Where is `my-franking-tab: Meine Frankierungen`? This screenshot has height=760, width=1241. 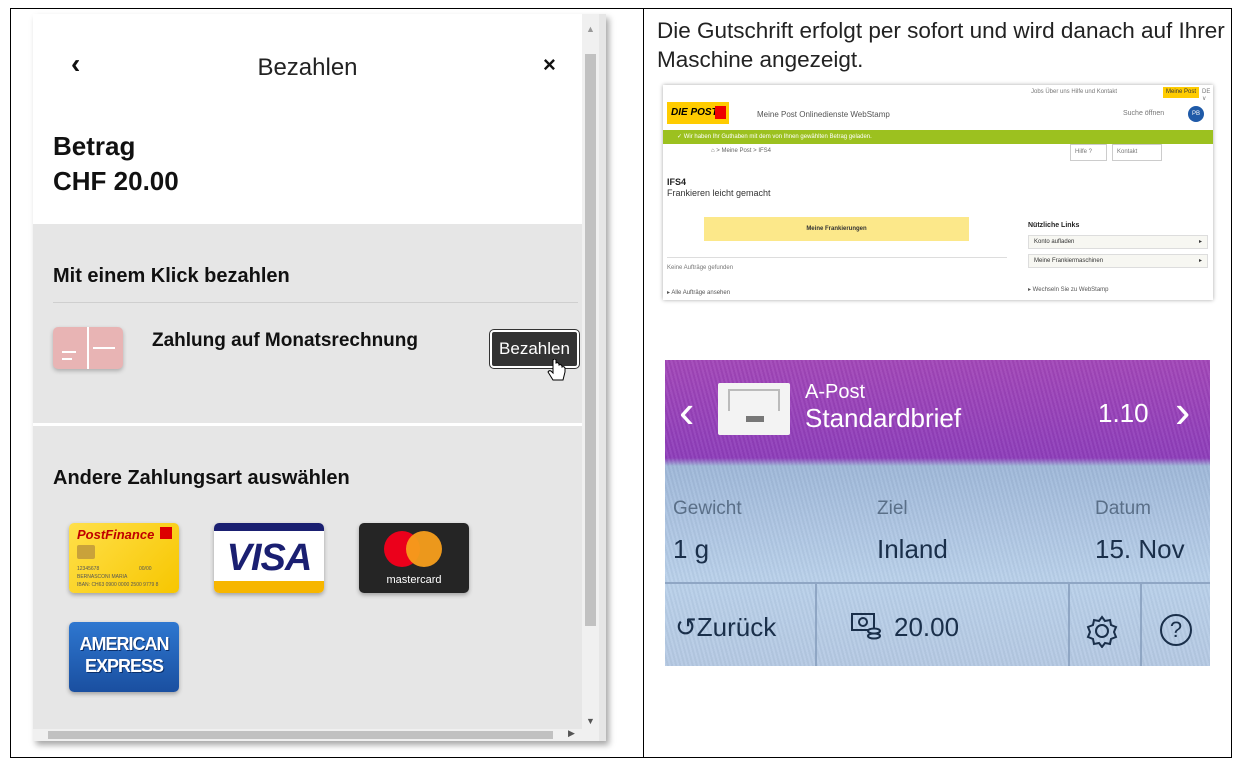
my-franking-tab: Meine Frankierungen is located at coordinates (836, 229).